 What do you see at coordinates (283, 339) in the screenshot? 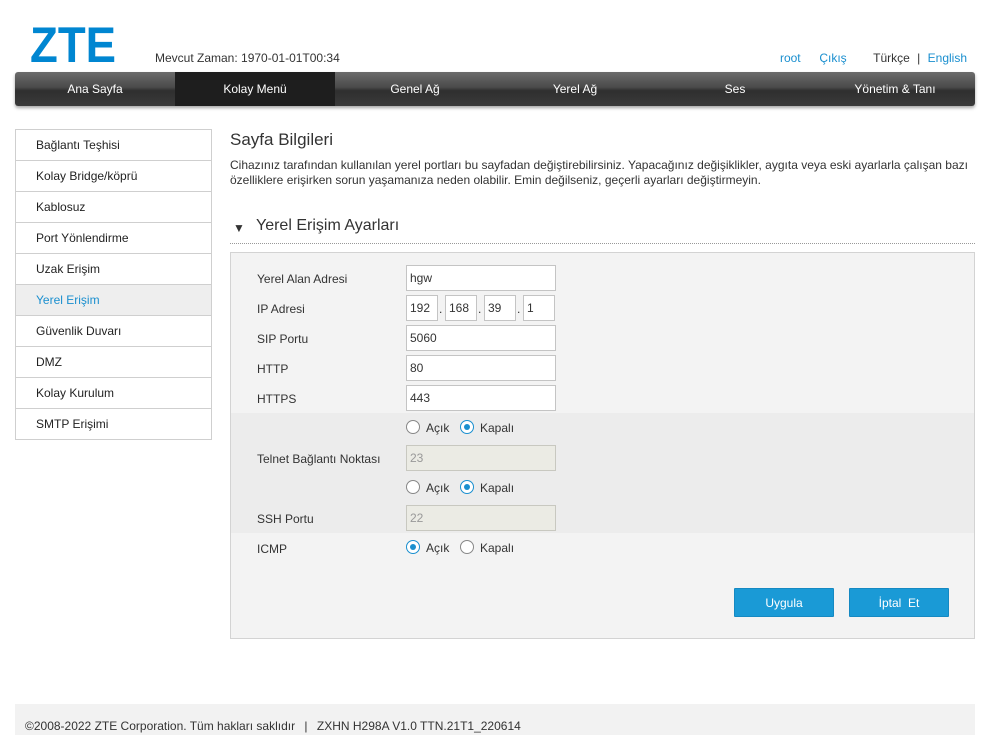
I see `sip-port-label: SIP Portu` at bounding box center [283, 339].